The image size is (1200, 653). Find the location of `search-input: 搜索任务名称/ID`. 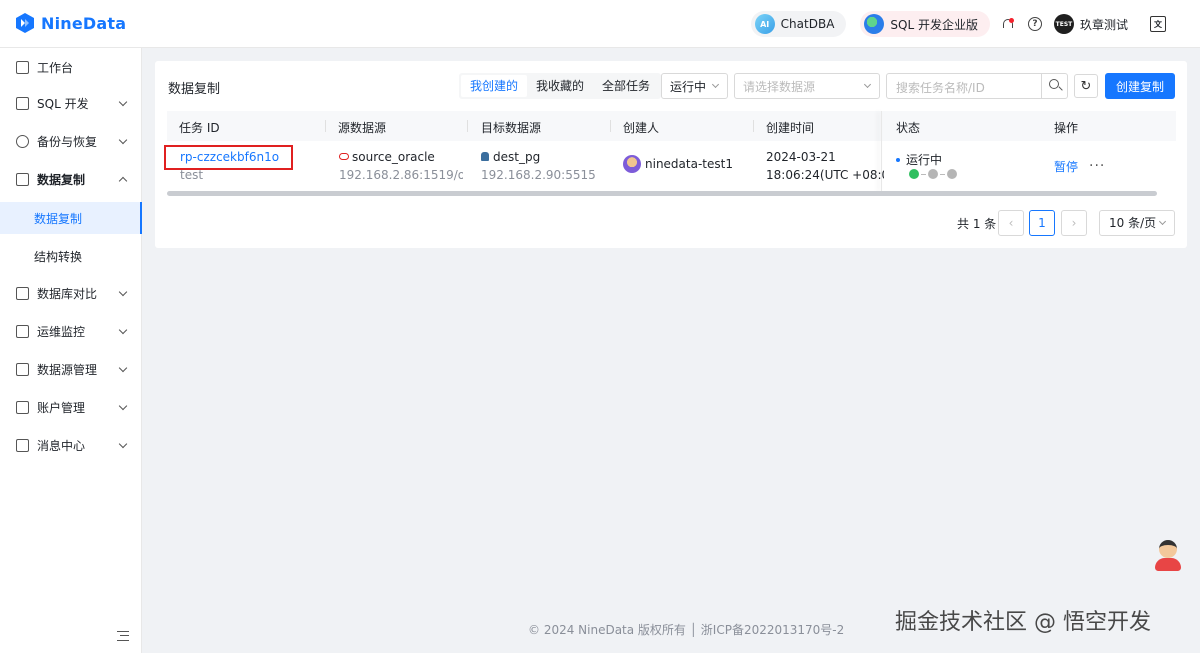

search-input: 搜索任务名称/ID is located at coordinates (977, 86).